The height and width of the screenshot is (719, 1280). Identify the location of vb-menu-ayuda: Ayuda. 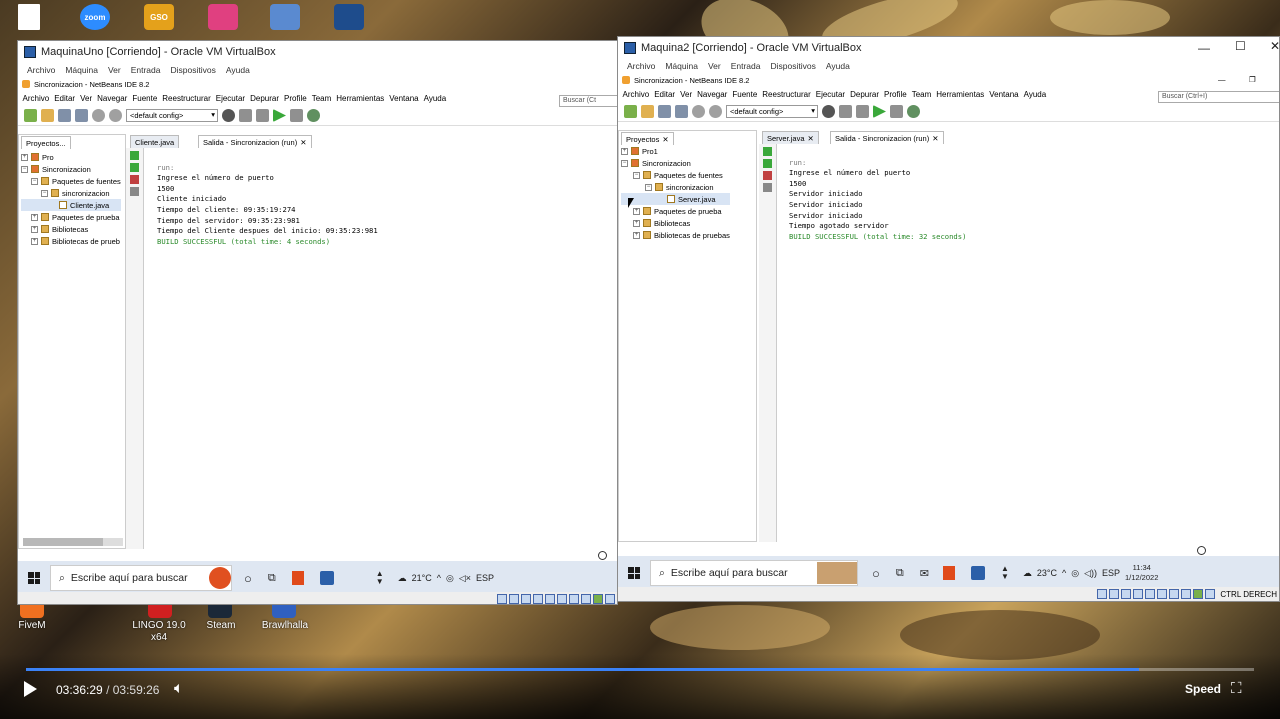
(238, 70).